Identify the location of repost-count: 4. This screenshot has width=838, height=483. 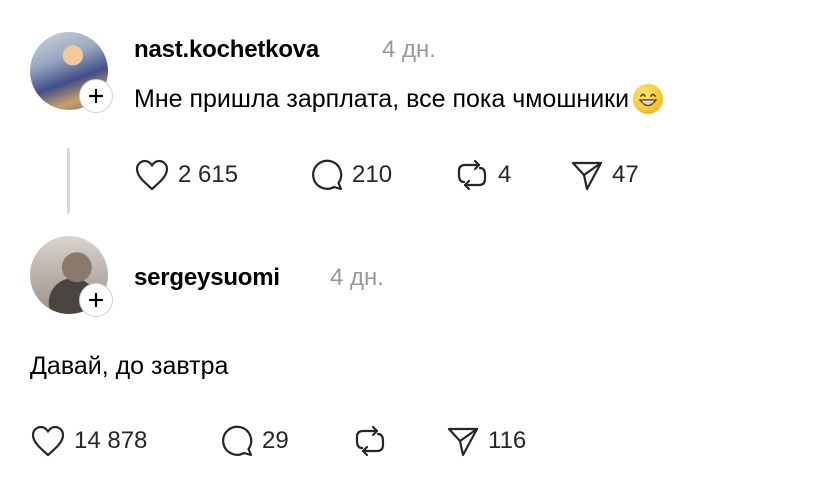
(505, 174).